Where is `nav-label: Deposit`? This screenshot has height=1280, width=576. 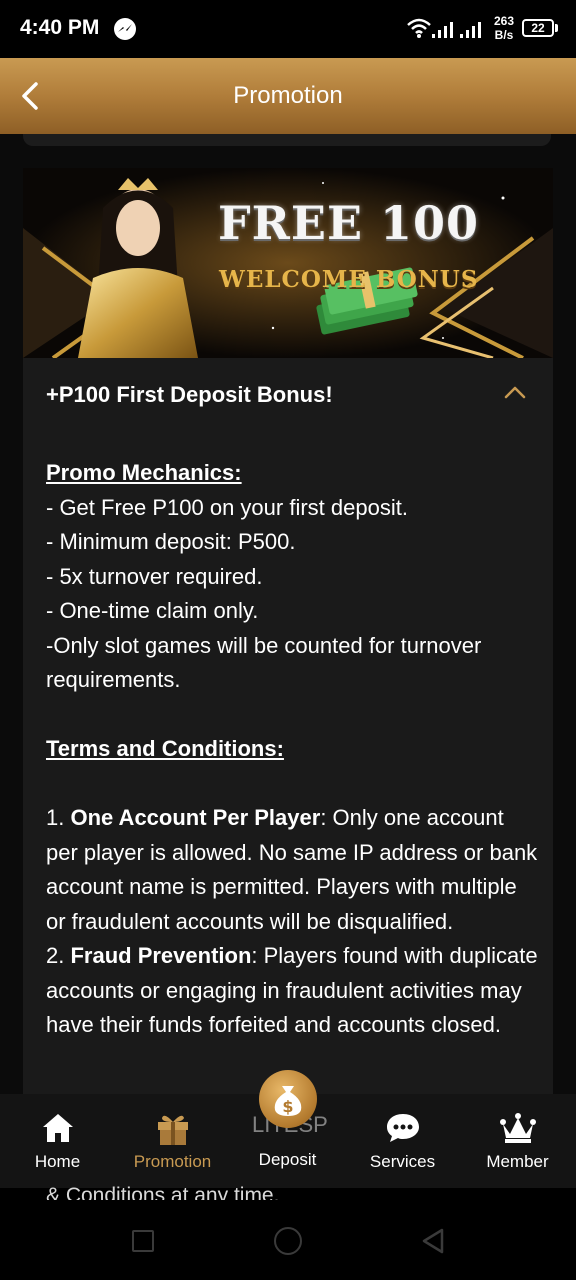
nav-label: Deposit is located at coordinates (287, 1159).